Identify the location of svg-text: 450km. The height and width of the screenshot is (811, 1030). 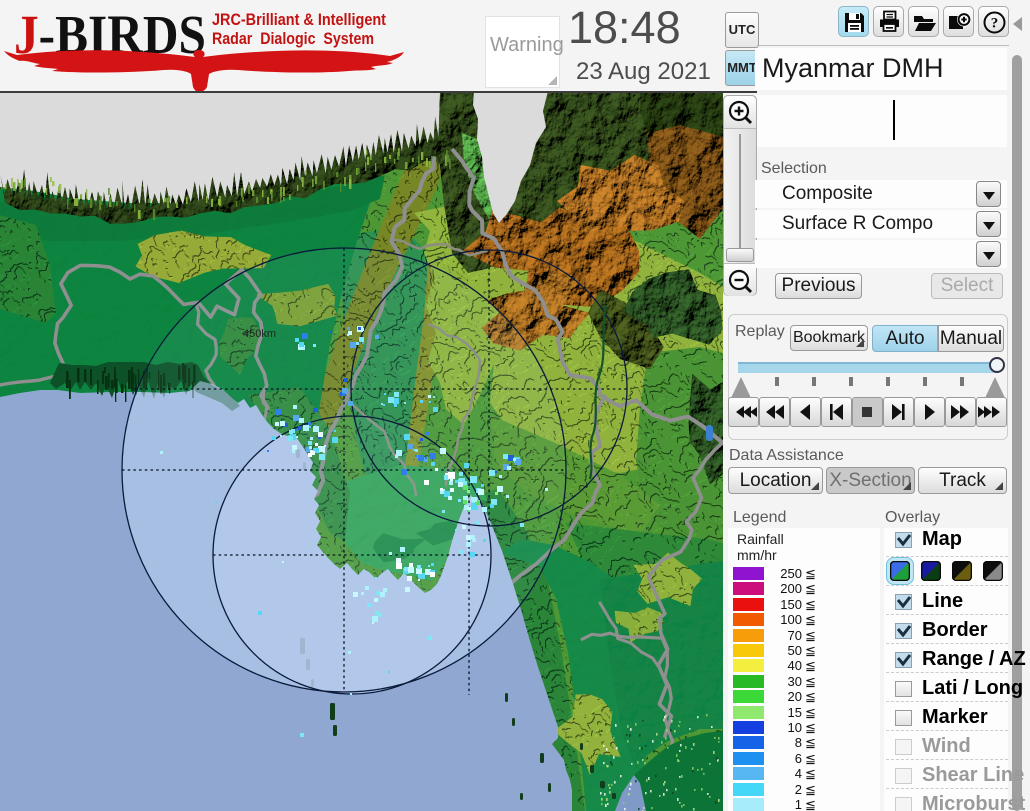
(259, 334).